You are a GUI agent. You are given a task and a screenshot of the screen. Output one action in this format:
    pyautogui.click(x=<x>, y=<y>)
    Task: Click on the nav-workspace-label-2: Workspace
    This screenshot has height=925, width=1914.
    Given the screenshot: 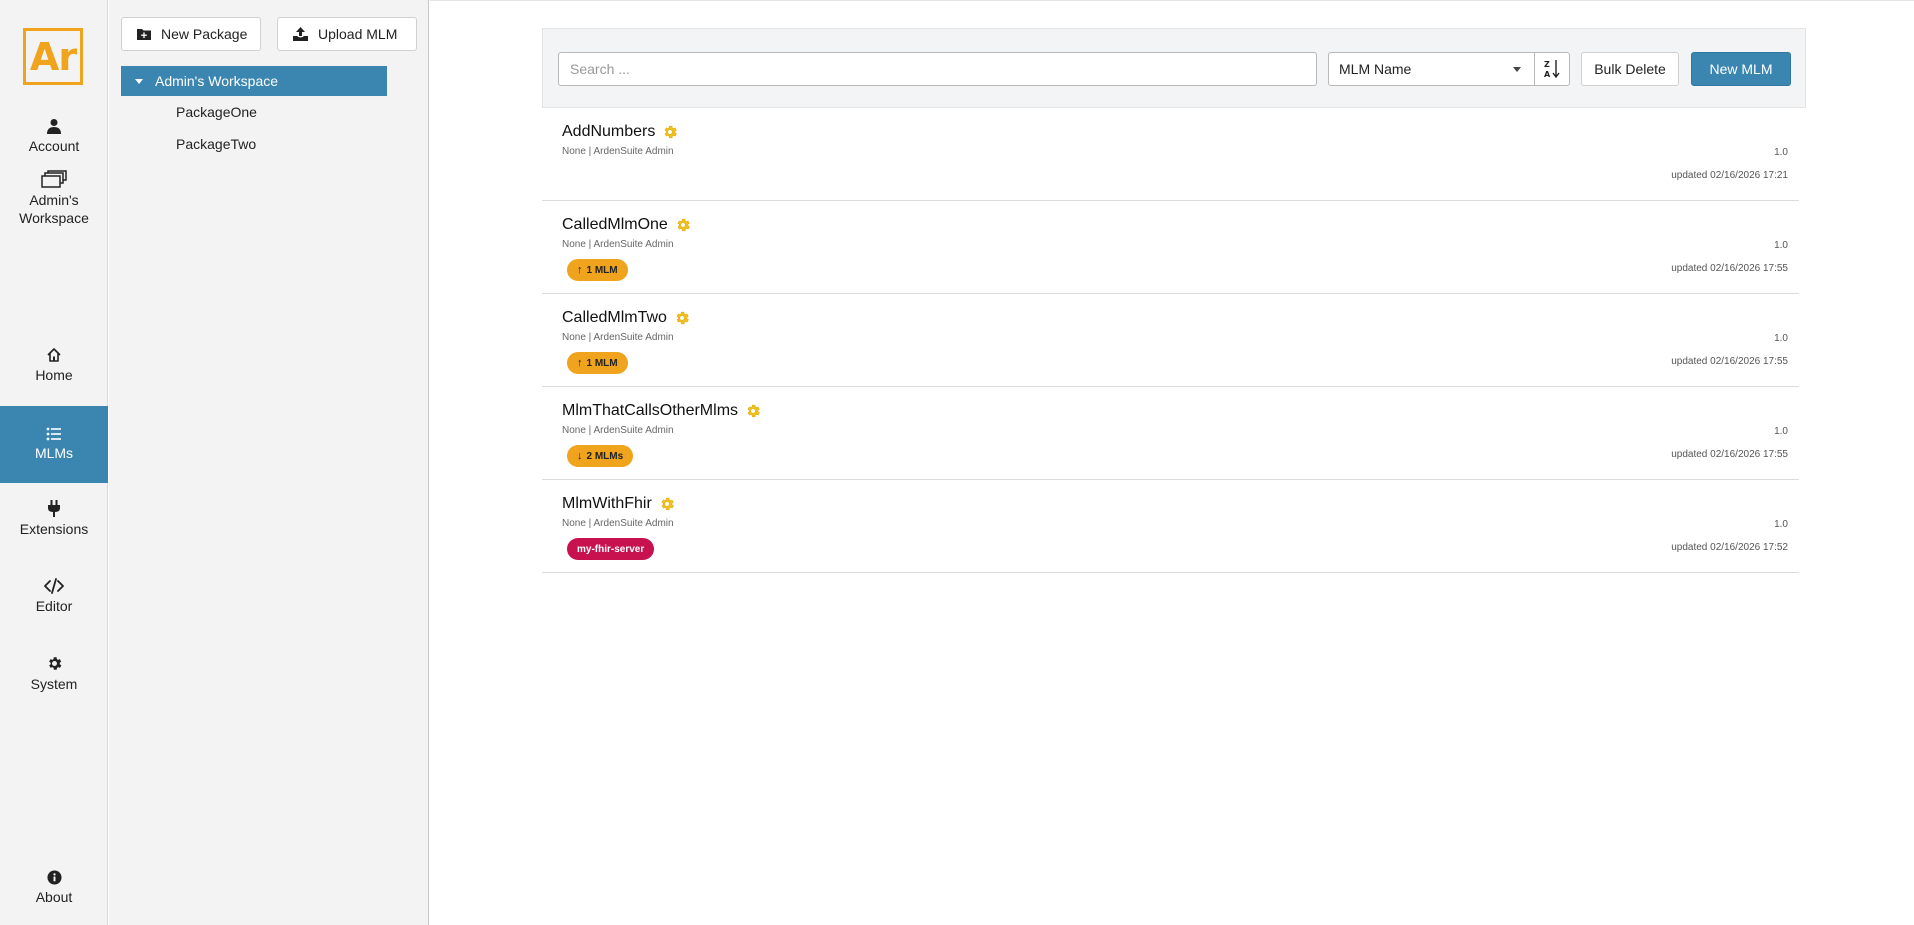 What is the action you would take?
    pyautogui.click(x=54, y=218)
    